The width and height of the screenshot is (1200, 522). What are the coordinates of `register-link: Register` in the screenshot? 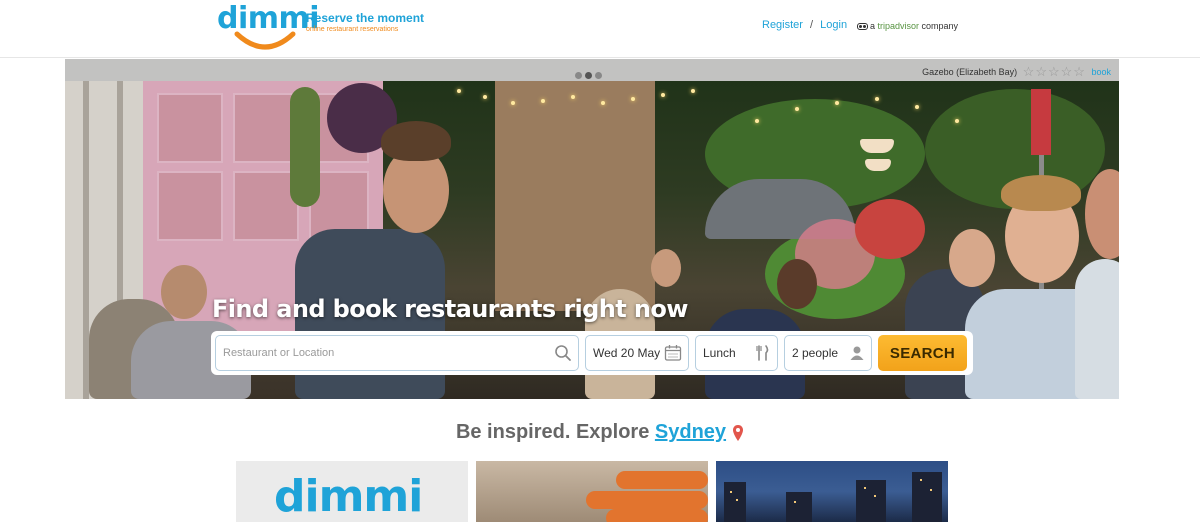 It's located at (782, 25).